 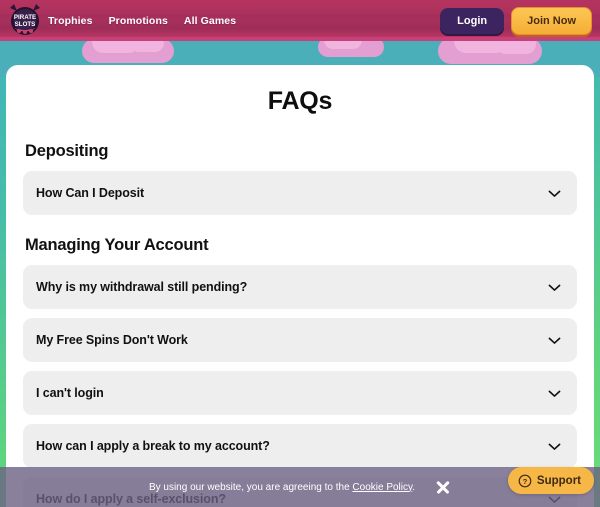 What do you see at coordinates (300, 393) in the screenshot?
I see `faq-accordion-item: I can't login` at bounding box center [300, 393].